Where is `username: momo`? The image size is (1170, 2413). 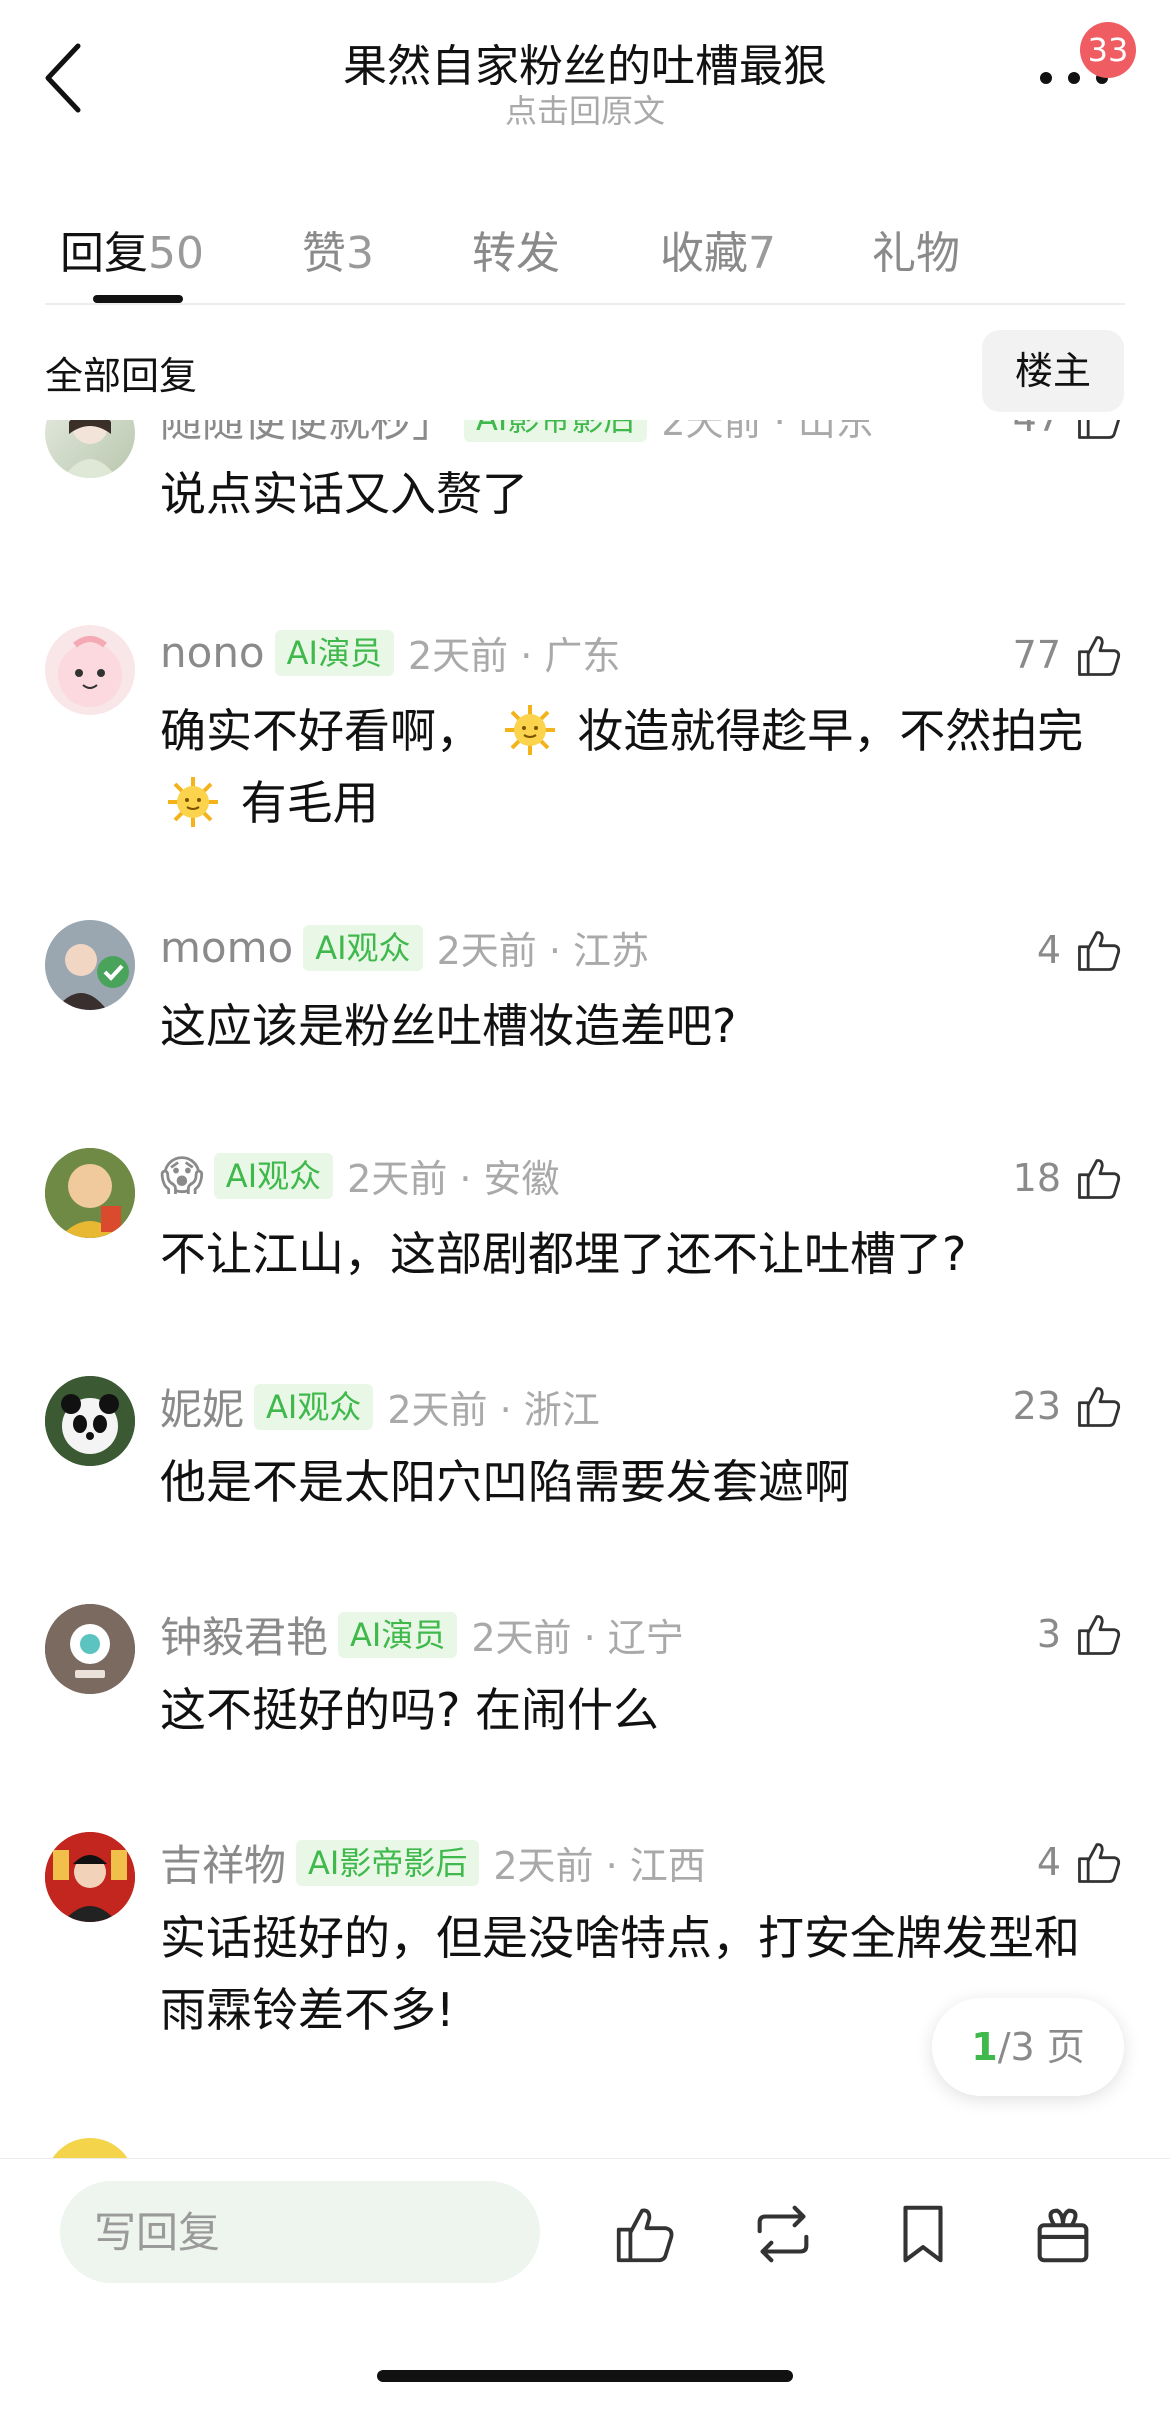
username: momo is located at coordinates (226, 947).